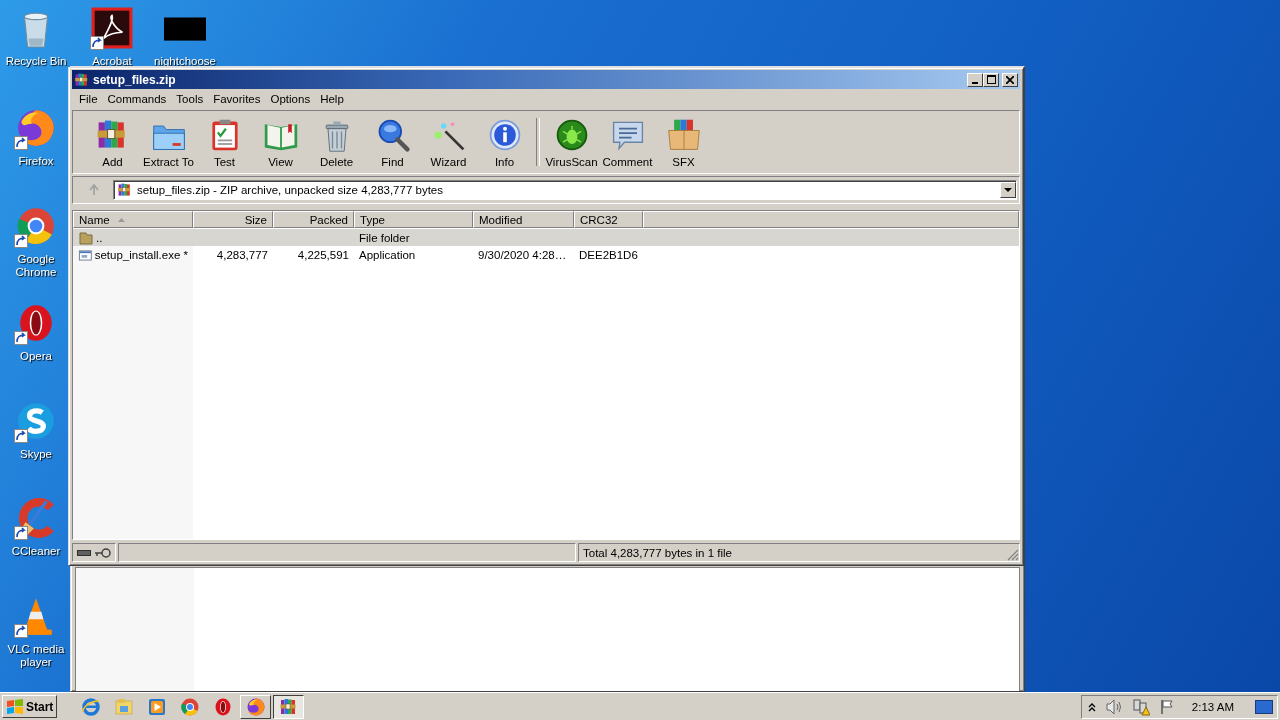 The image size is (1280, 720). I want to click on toolbar-button: Wizard, so click(448, 142).